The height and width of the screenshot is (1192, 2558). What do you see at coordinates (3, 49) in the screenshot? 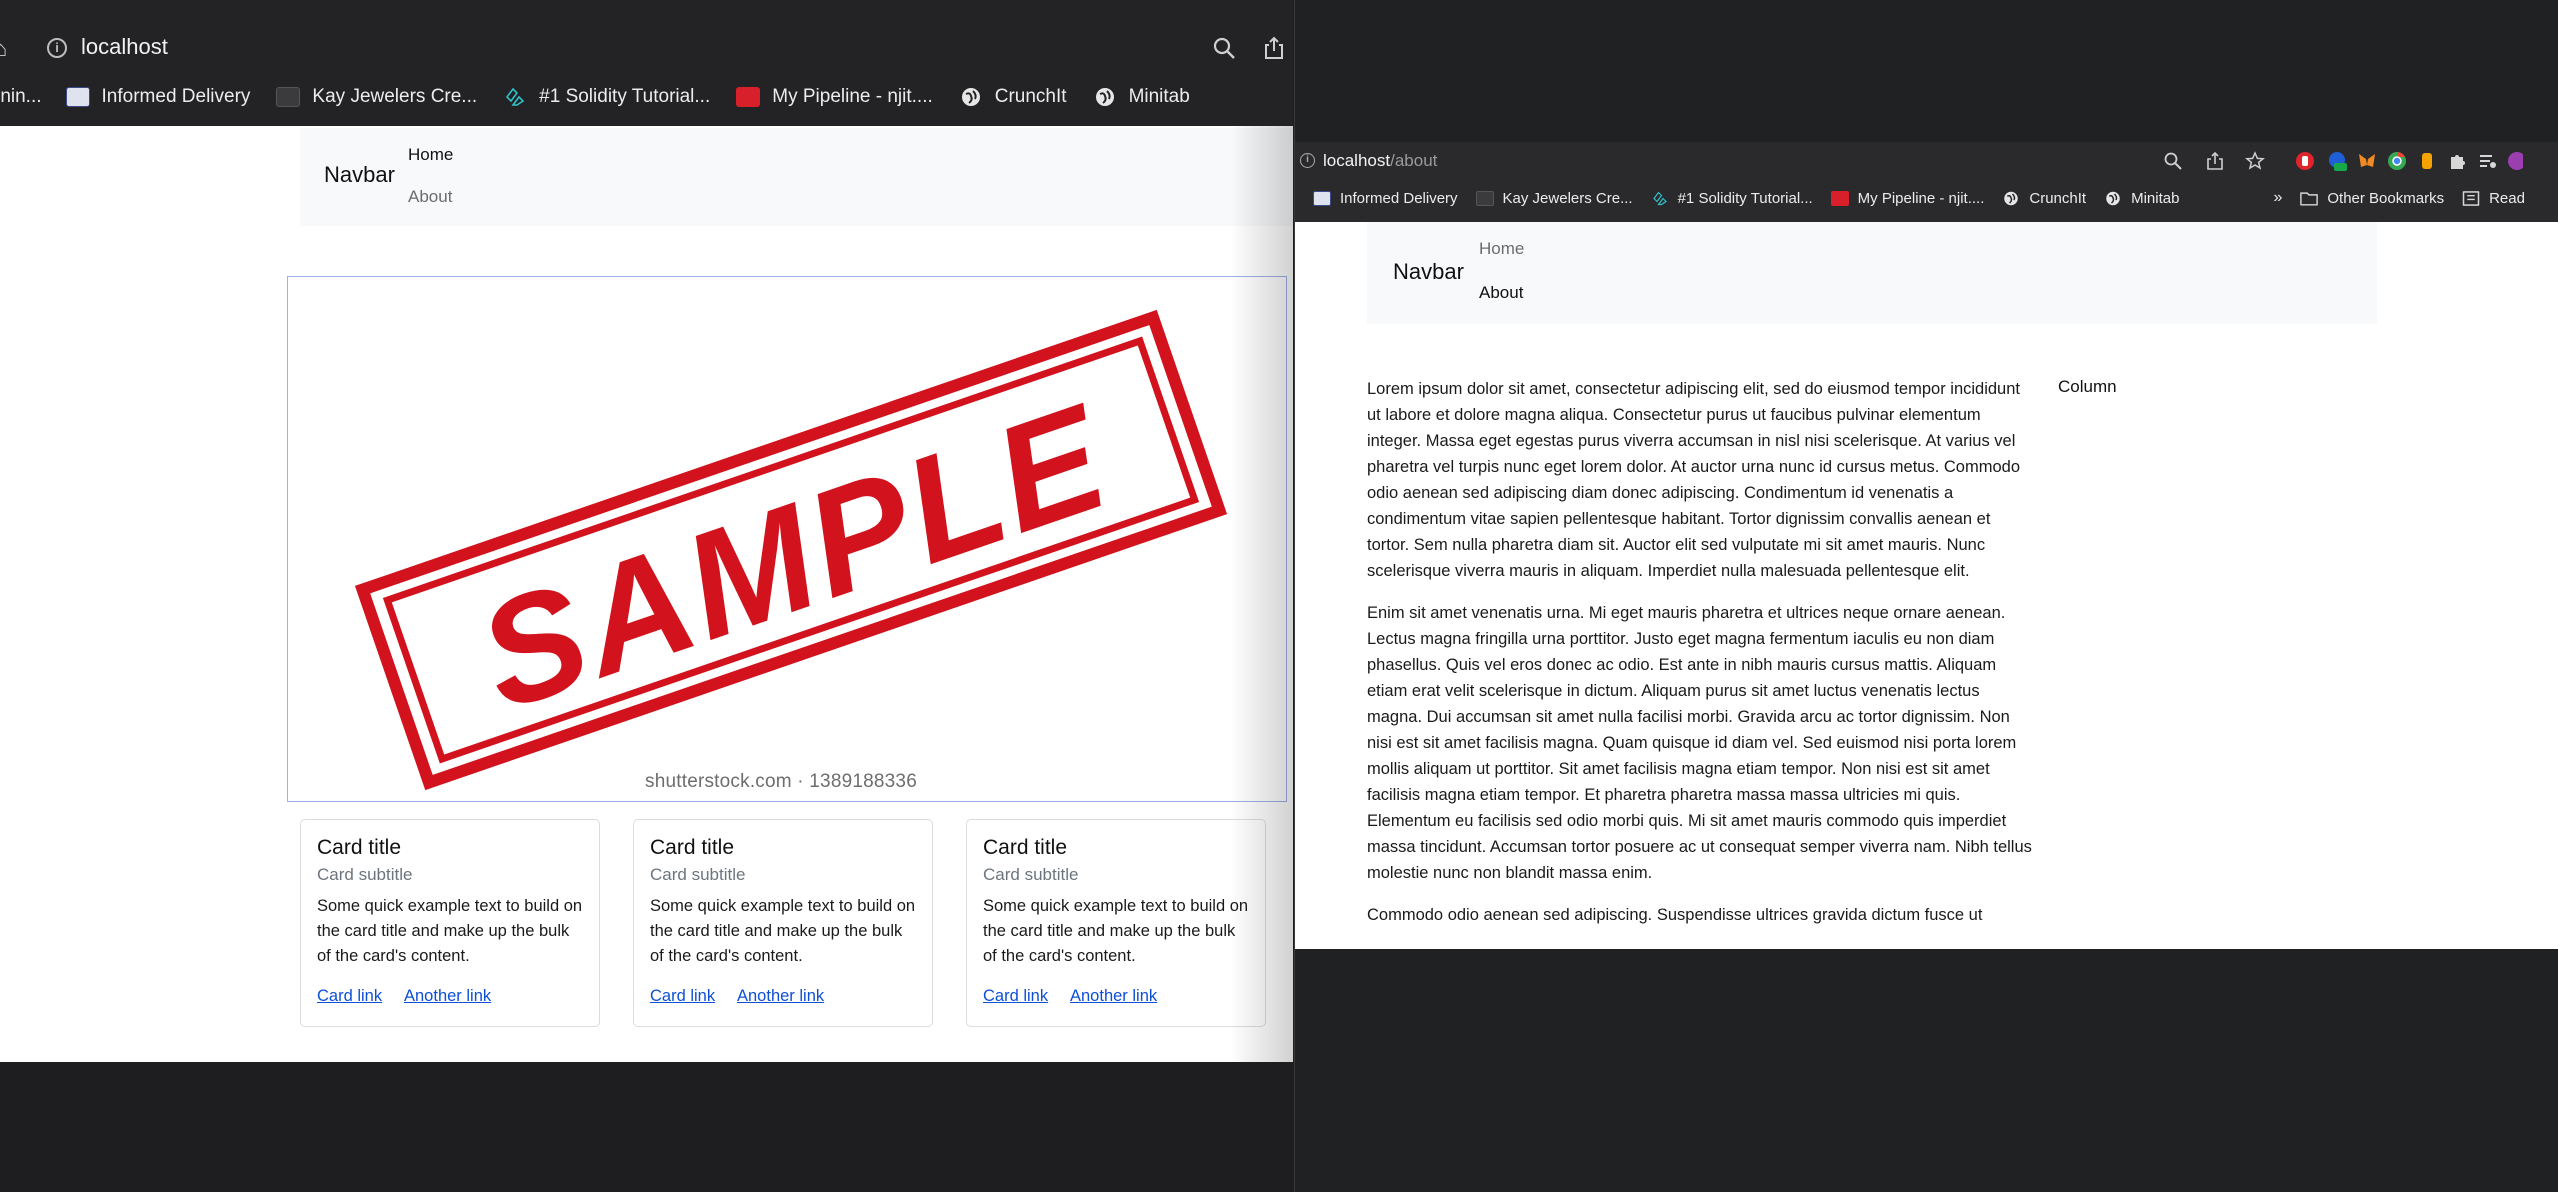
I see `home-icon: ⌂` at bounding box center [3, 49].